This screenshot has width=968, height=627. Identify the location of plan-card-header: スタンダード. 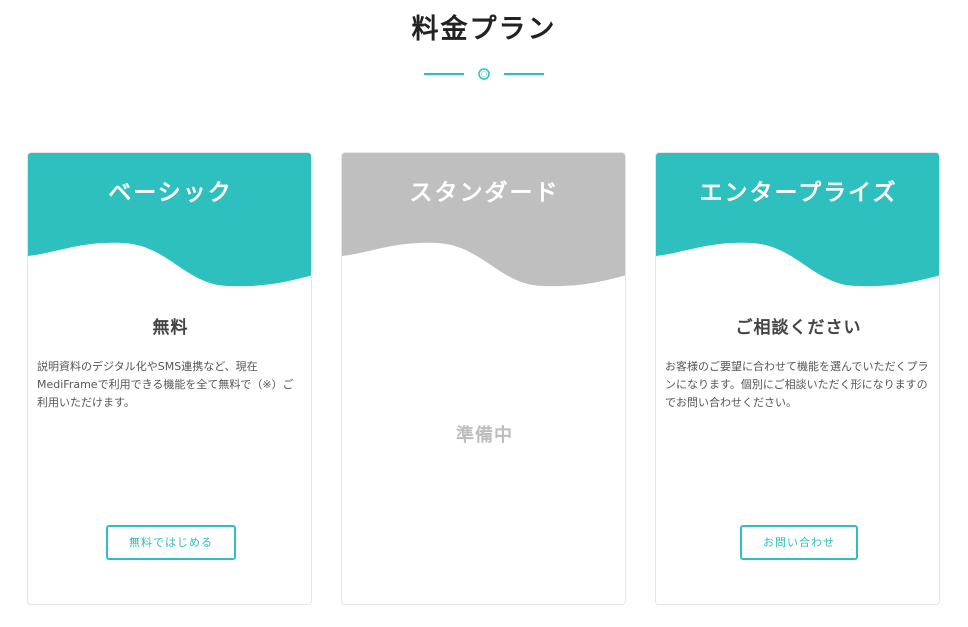
(483, 223).